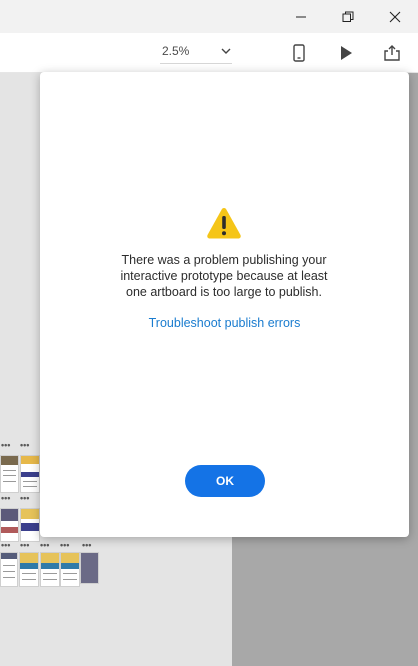  I want to click on restore-button, so click(348, 16).